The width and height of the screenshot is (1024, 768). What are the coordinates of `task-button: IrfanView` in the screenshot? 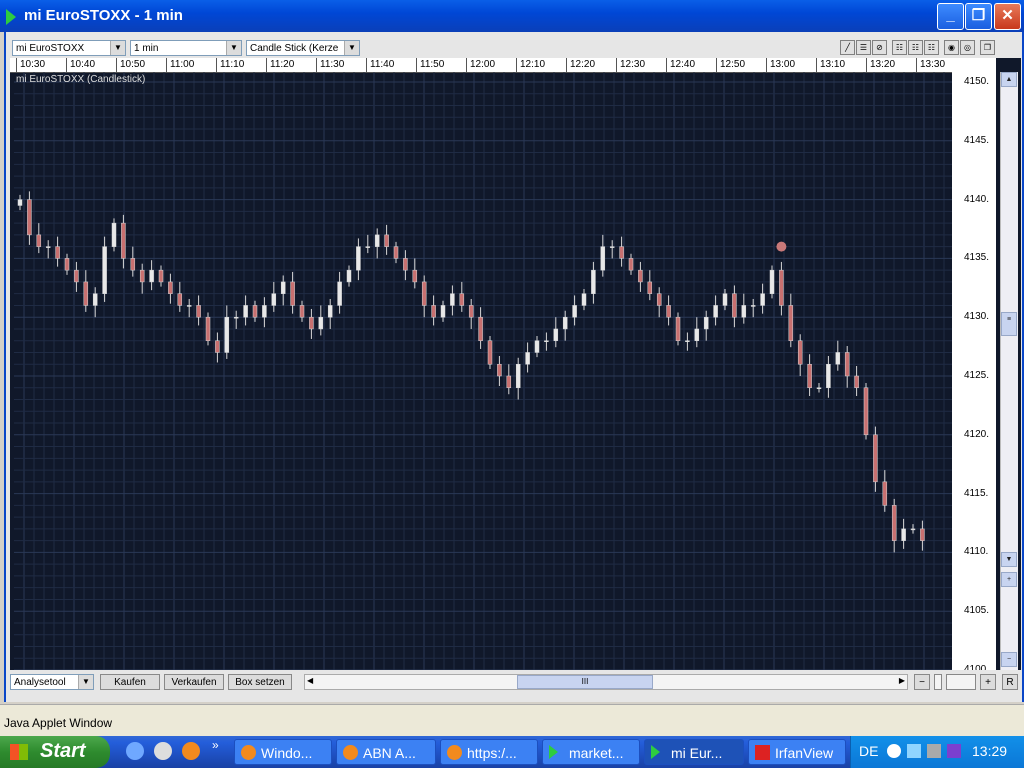 It's located at (797, 752).